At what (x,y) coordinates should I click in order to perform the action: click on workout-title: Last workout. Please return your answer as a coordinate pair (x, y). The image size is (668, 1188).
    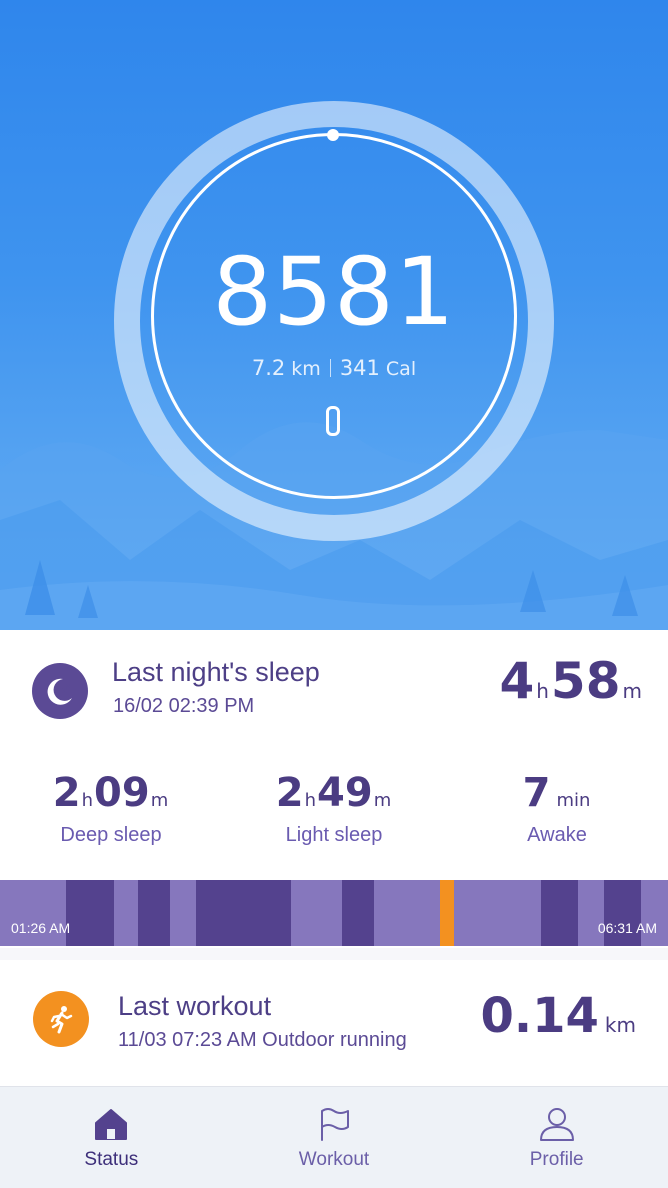
    Looking at the image, I should click on (195, 1006).